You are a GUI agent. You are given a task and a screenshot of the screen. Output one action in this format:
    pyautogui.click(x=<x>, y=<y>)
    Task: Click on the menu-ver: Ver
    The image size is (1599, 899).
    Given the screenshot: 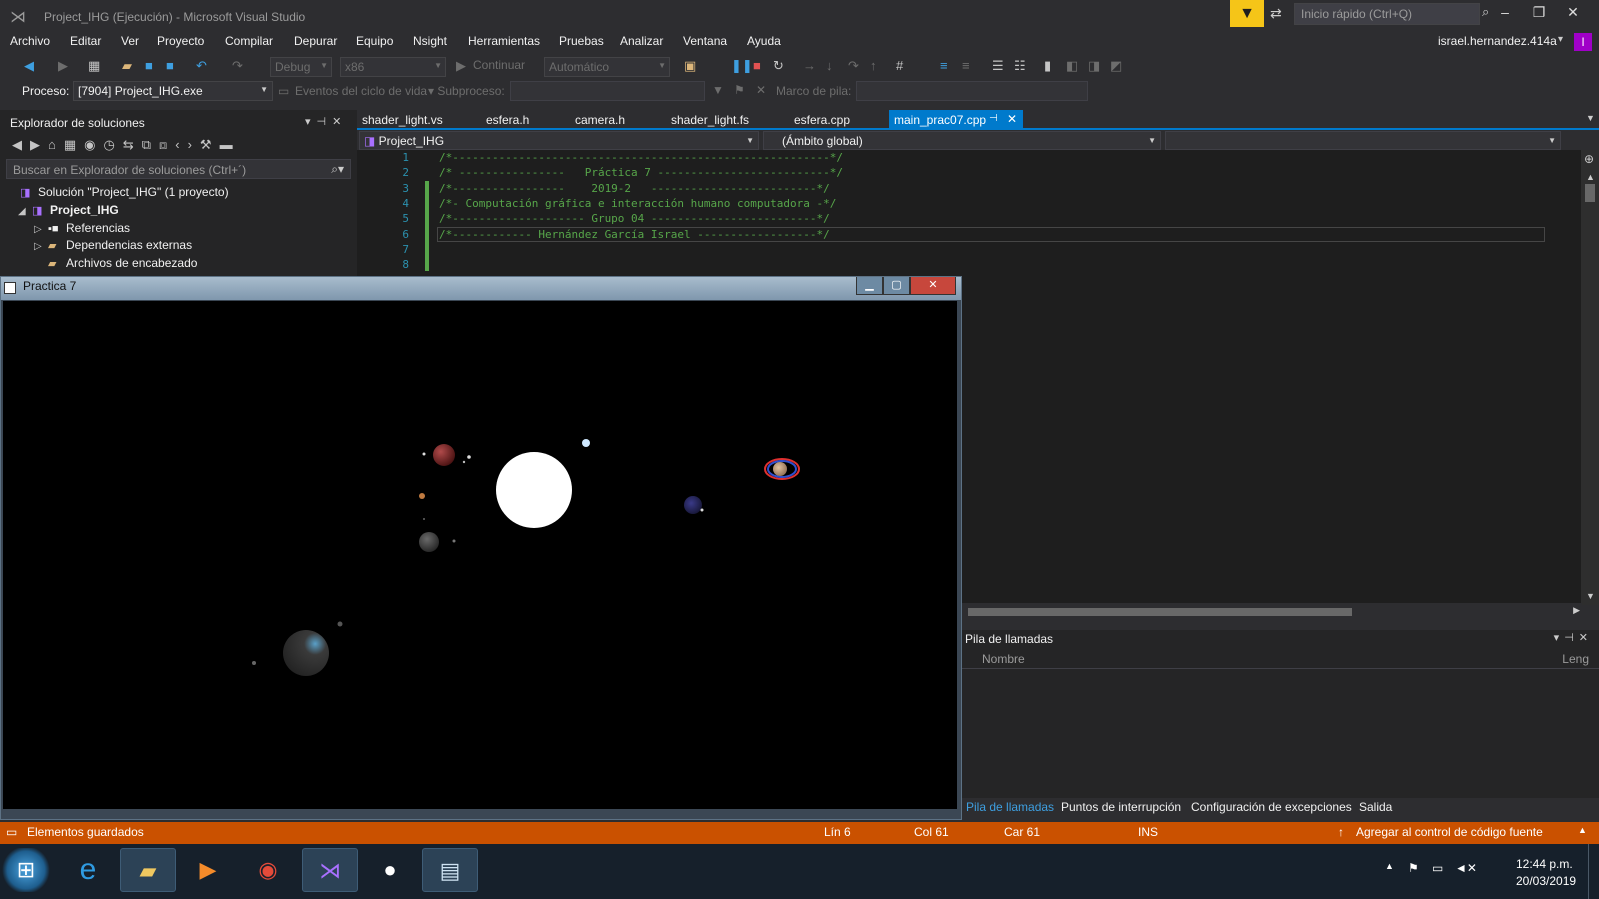 What is the action you would take?
    pyautogui.click(x=130, y=41)
    